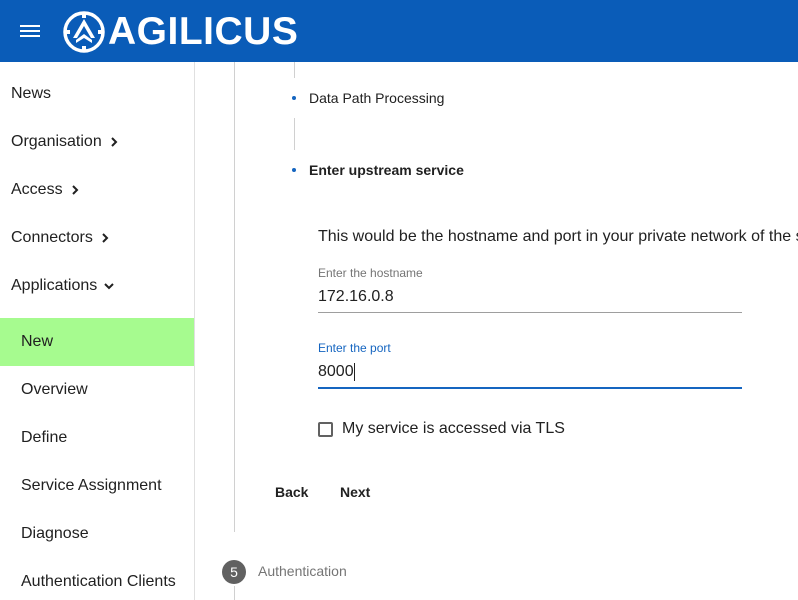 This screenshot has width=798, height=600. What do you see at coordinates (203, 31) in the screenshot?
I see `brand-name: AGILICUS` at bounding box center [203, 31].